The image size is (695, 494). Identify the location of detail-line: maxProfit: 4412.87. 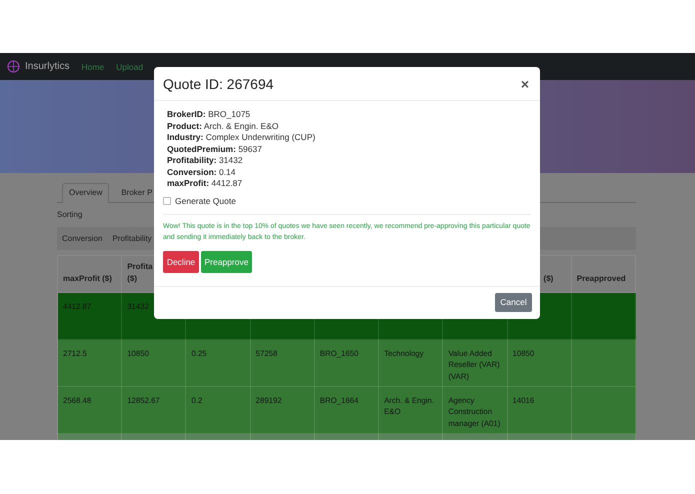
(205, 184).